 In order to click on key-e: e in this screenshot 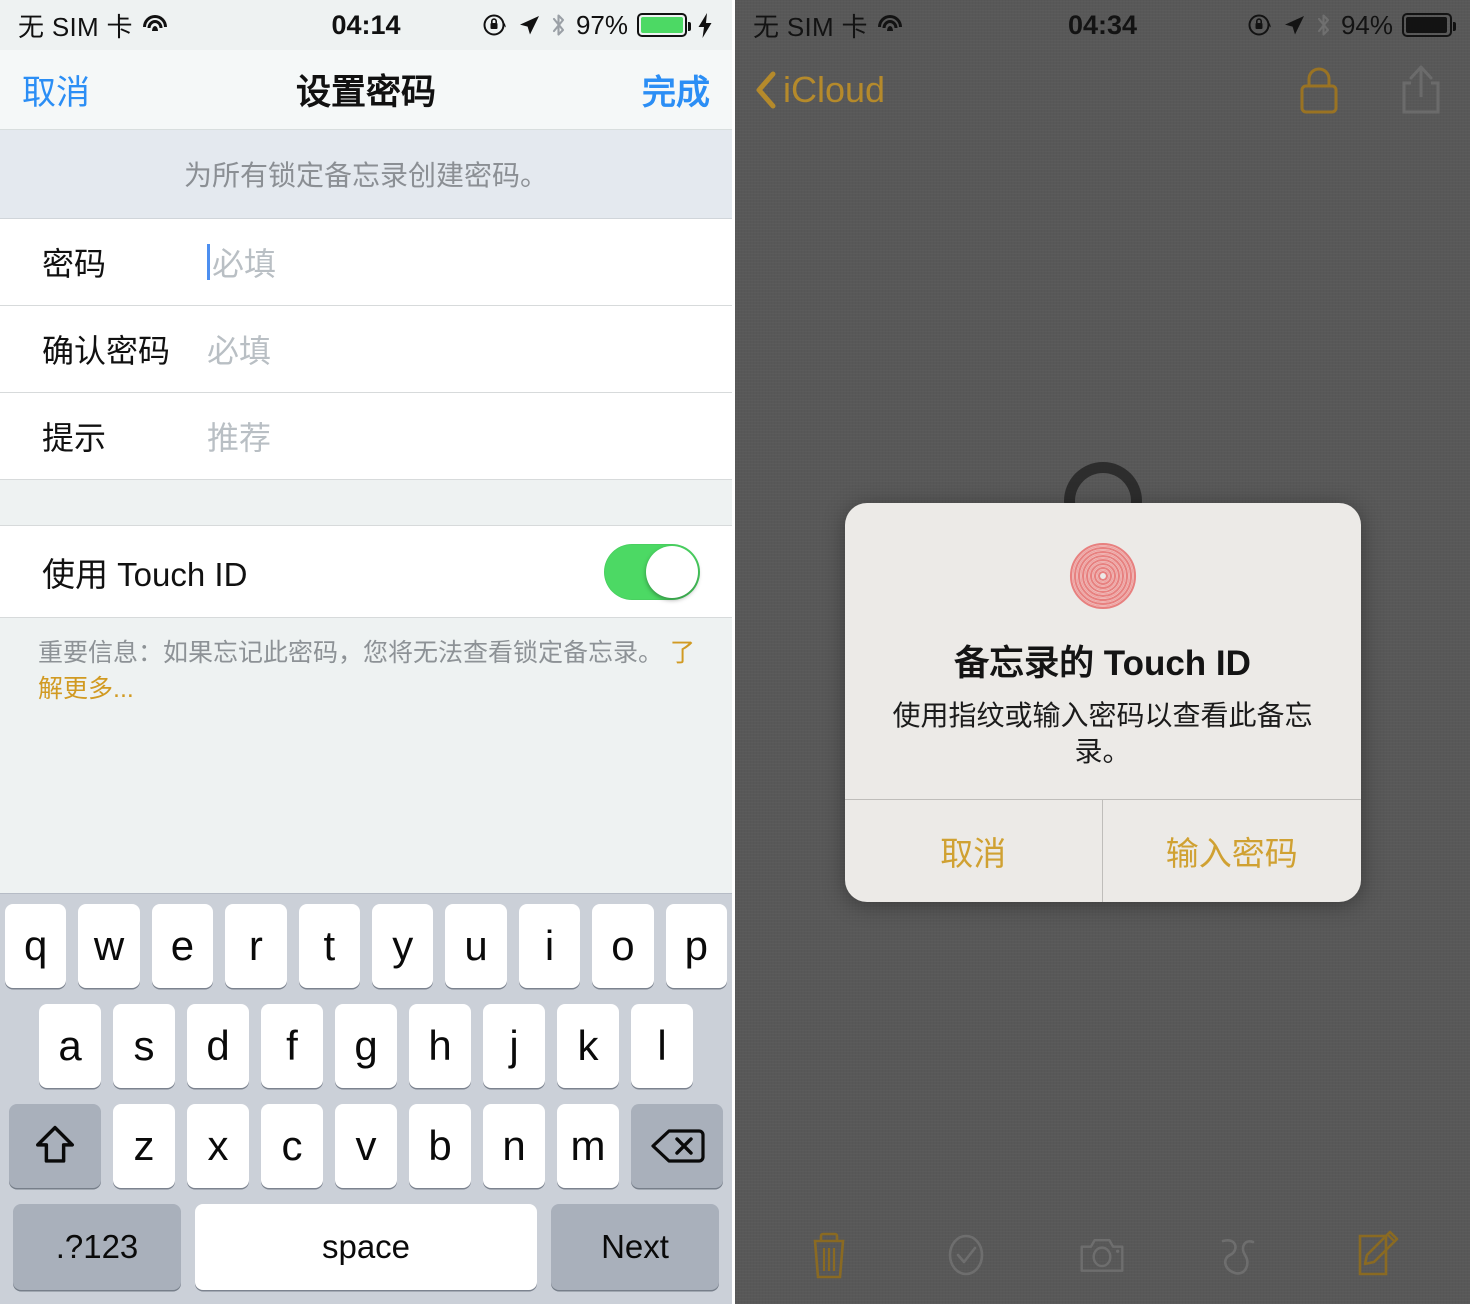, I will do `click(182, 946)`.